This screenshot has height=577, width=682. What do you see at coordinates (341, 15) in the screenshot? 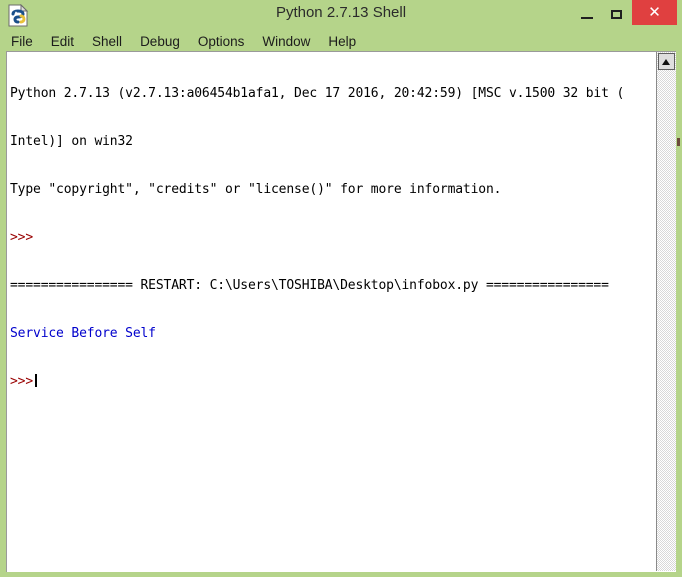
I see `title-bar: Python 2.7.13 Shell ✕` at bounding box center [341, 15].